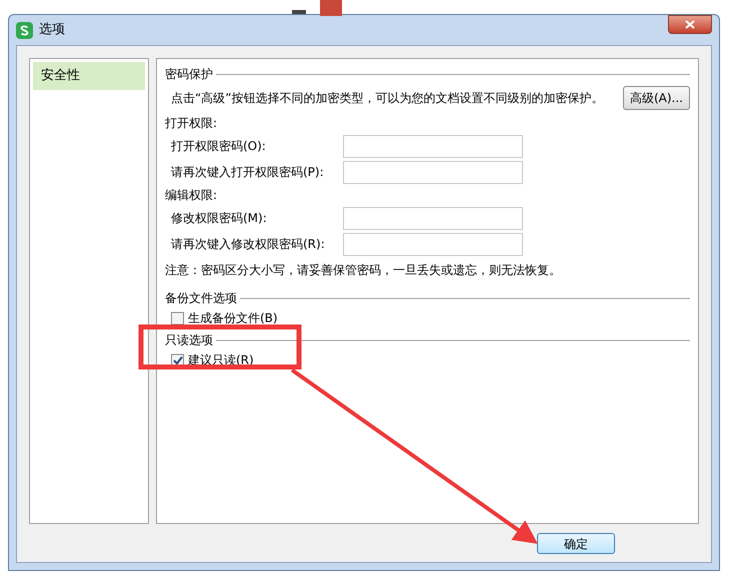 Image resolution: width=746 pixels, height=579 pixels. I want to click on ok-button: 确定, so click(576, 543).